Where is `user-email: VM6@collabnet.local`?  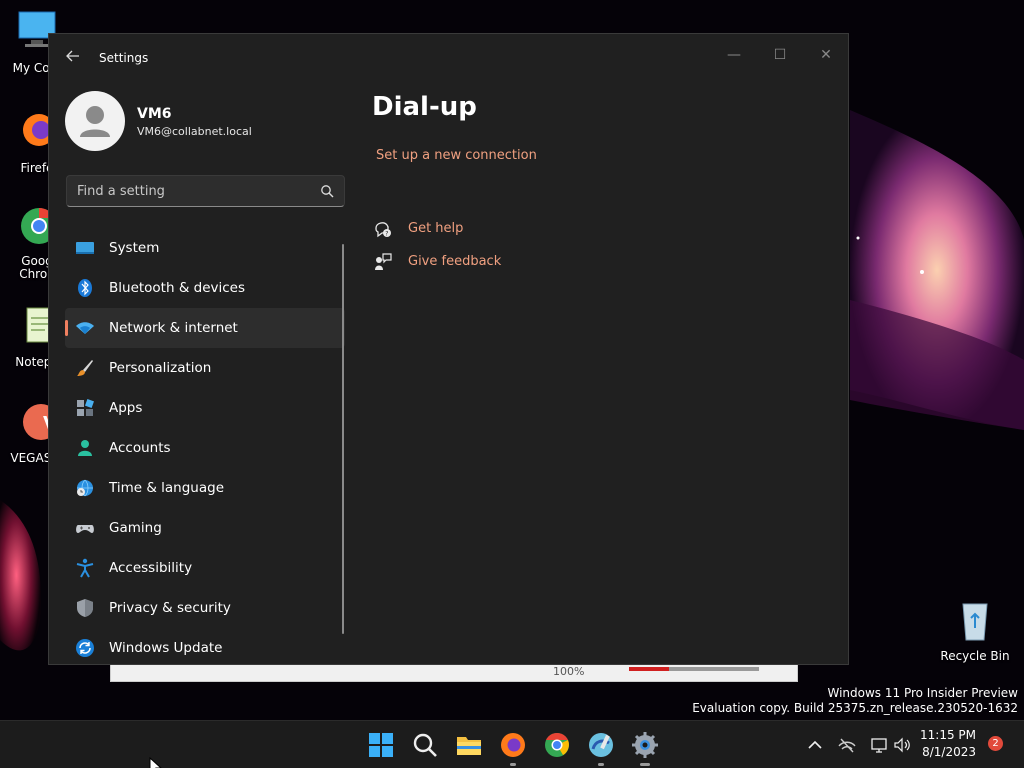
user-email: VM6@collabnet.local is located at coordinates (194, 131).